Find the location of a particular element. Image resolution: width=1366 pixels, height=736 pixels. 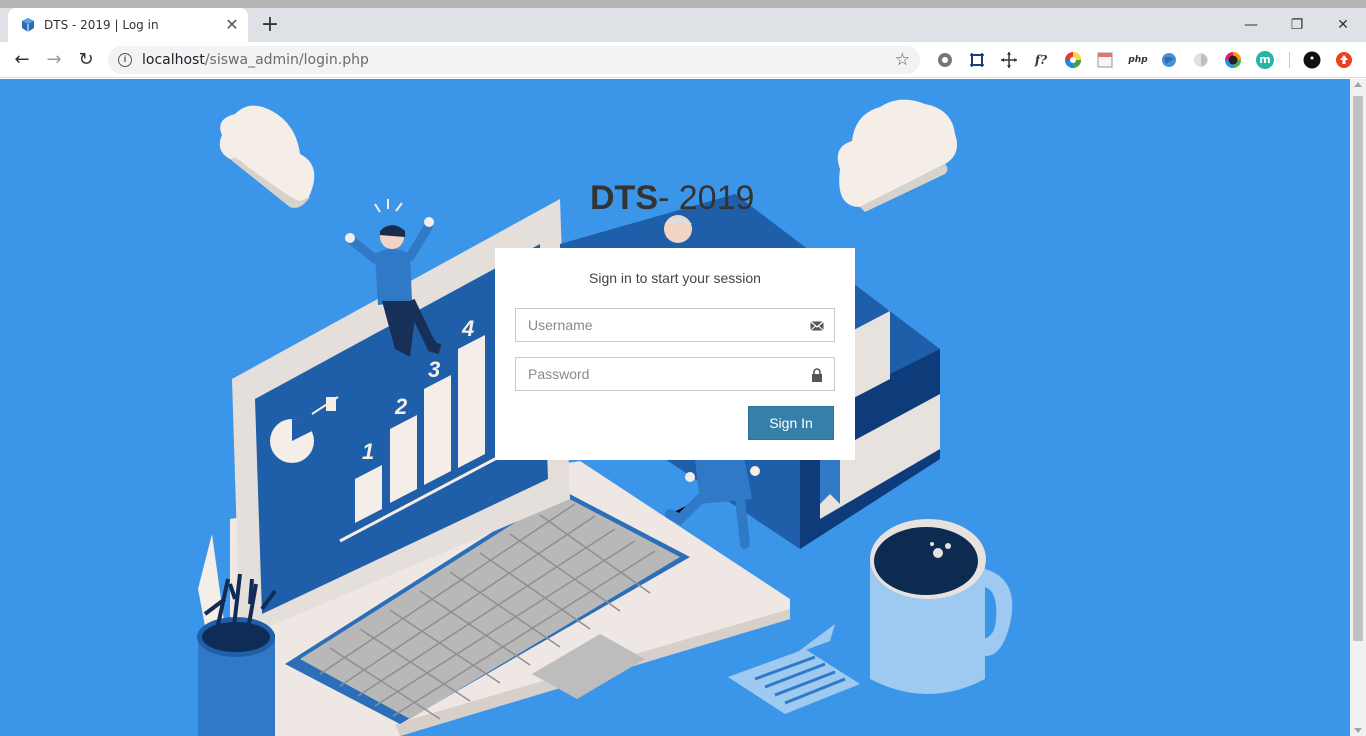

app-logo: DTS- 2019 is located at coordinates (672, 198).